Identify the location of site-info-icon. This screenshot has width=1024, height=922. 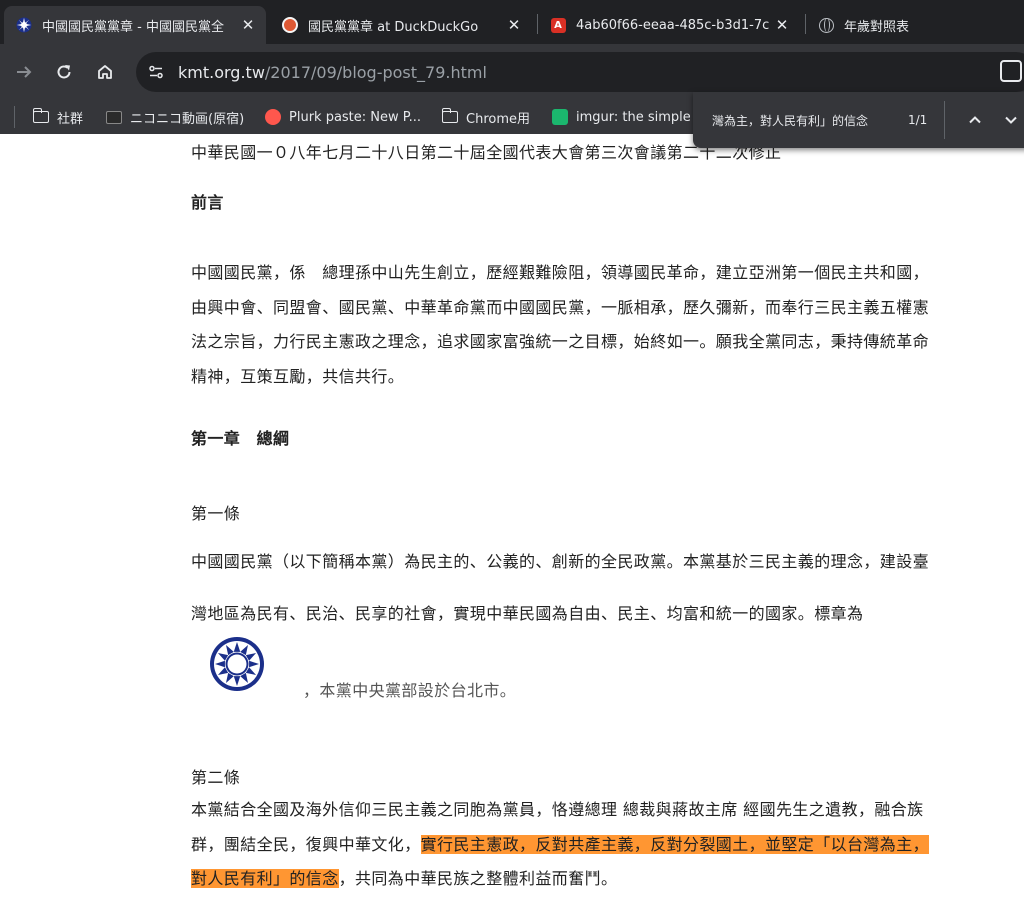
(156, 72).